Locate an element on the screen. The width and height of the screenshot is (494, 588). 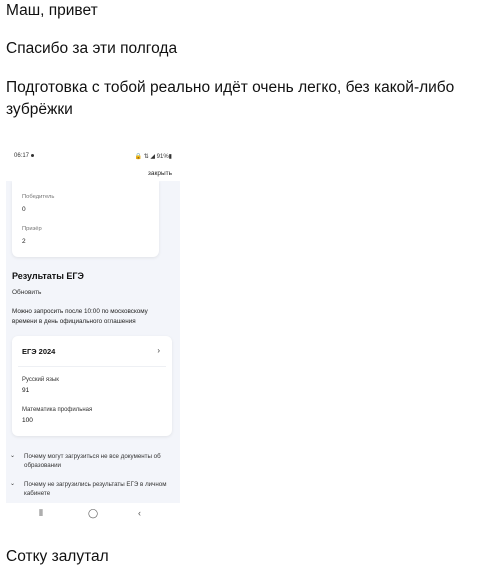
subject-name: Русский язык is located at coordinates (40, 380).